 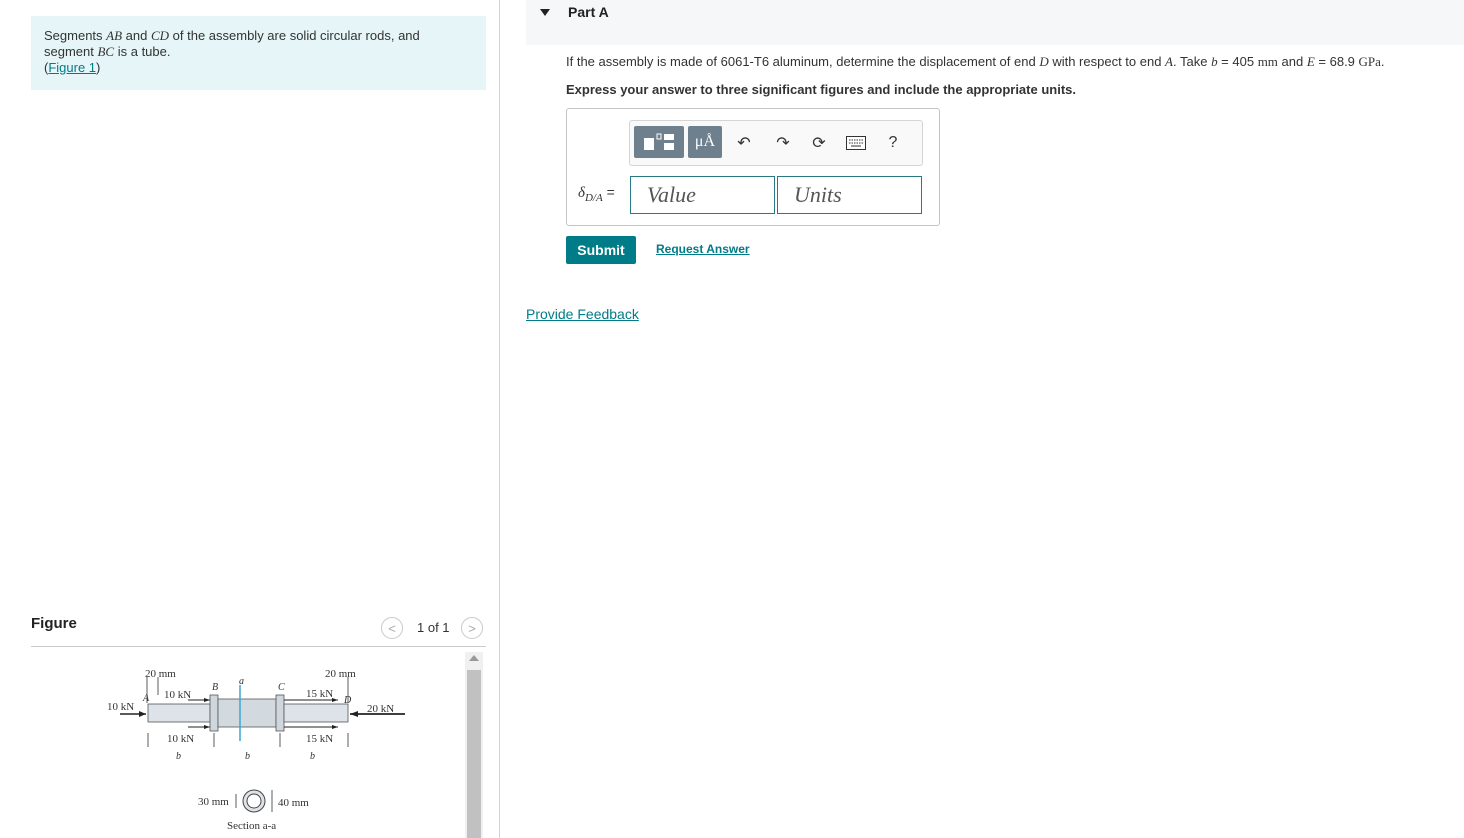 I want to click on provide-feedback-link: Provide Feedback, so click(x=582, y=314).